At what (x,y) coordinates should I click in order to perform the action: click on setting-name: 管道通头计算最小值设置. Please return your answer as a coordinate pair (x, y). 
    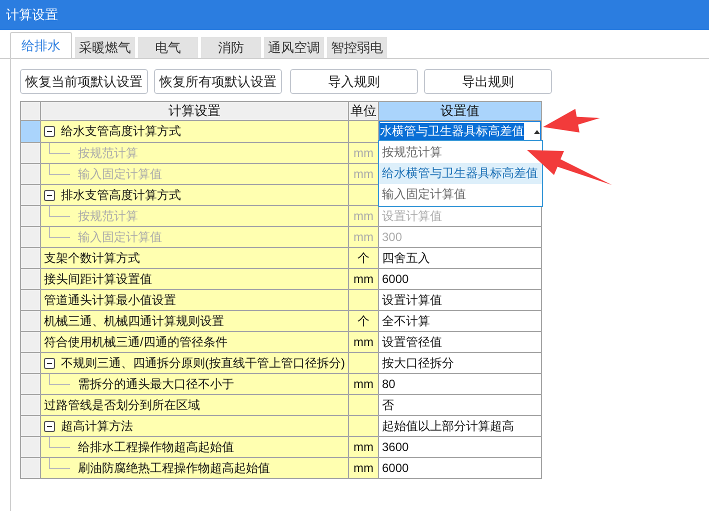
    Looking at the image, I should click on (110, 300).